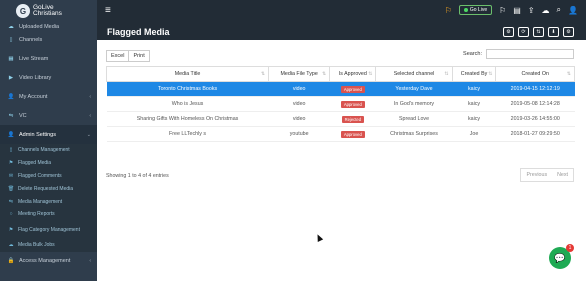 Image resolution: width=586 pixels, height=281 pixels. Describe the element at coordinates (48, 163) in the screenshot. I see `submenu-item-flagged-media: ⚑ Flagged Media` at that location.